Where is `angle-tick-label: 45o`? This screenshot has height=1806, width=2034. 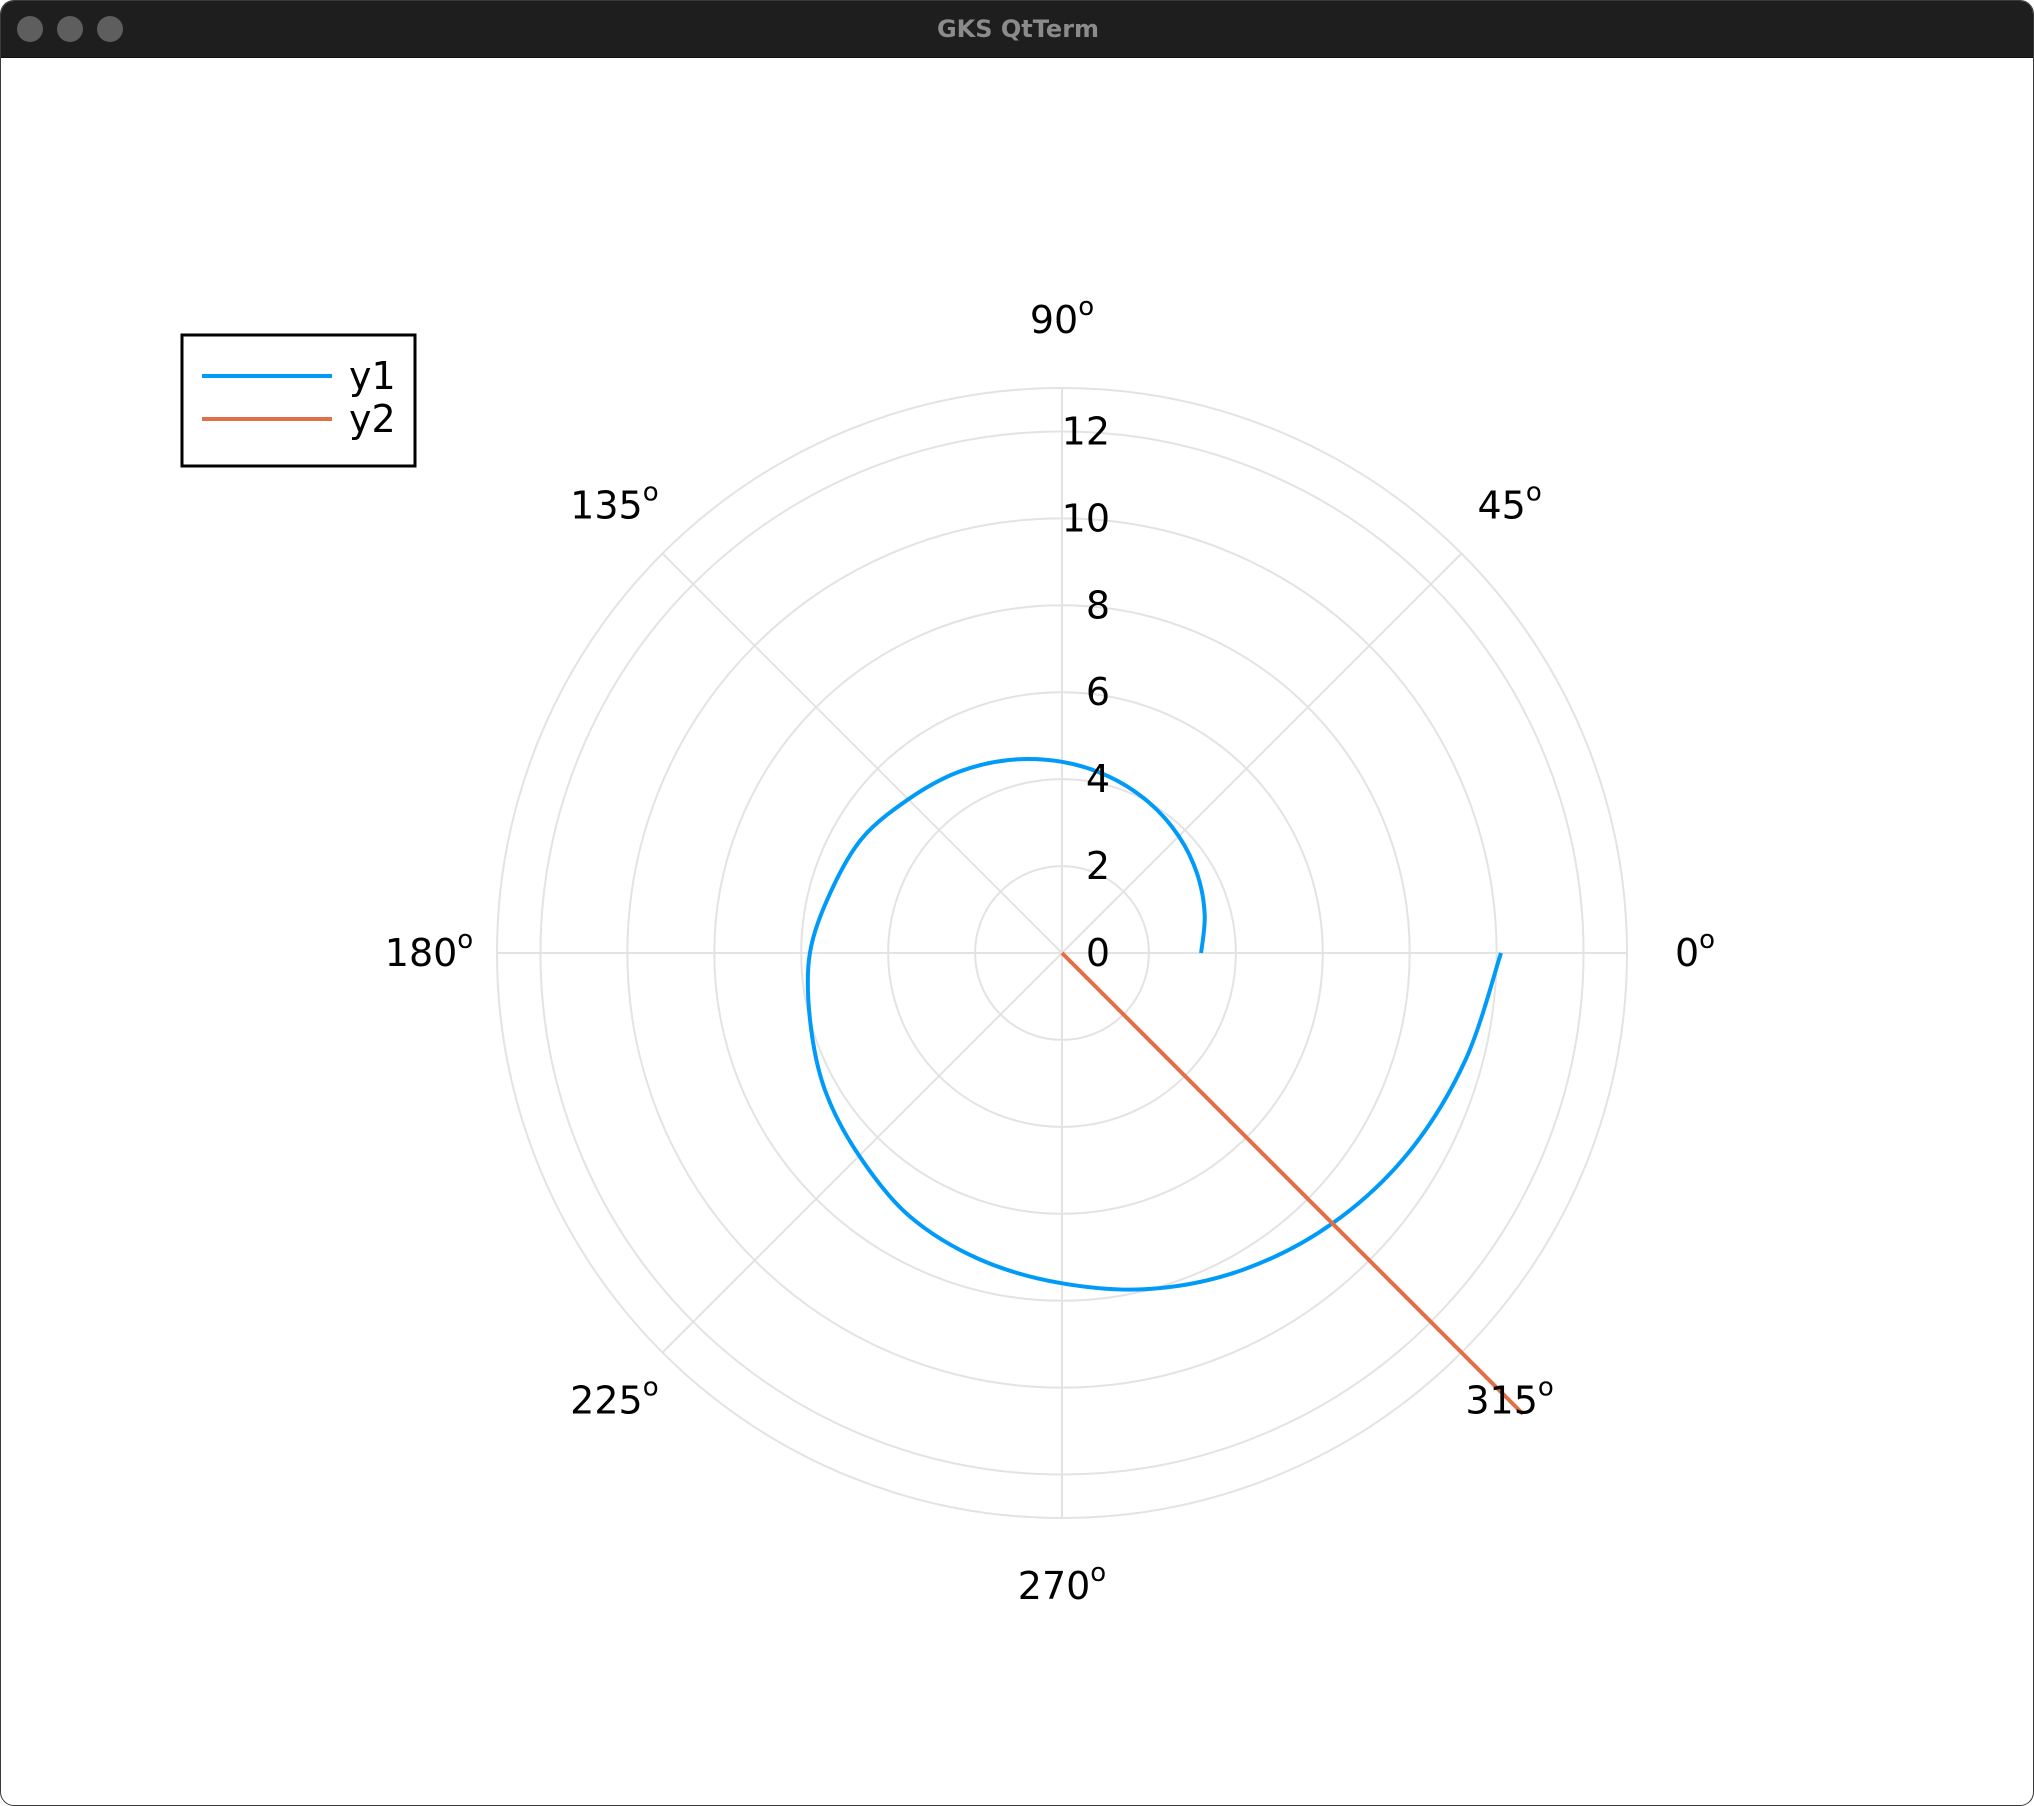 angle-tick-label: 45o is located at coordinates (1509, 502).